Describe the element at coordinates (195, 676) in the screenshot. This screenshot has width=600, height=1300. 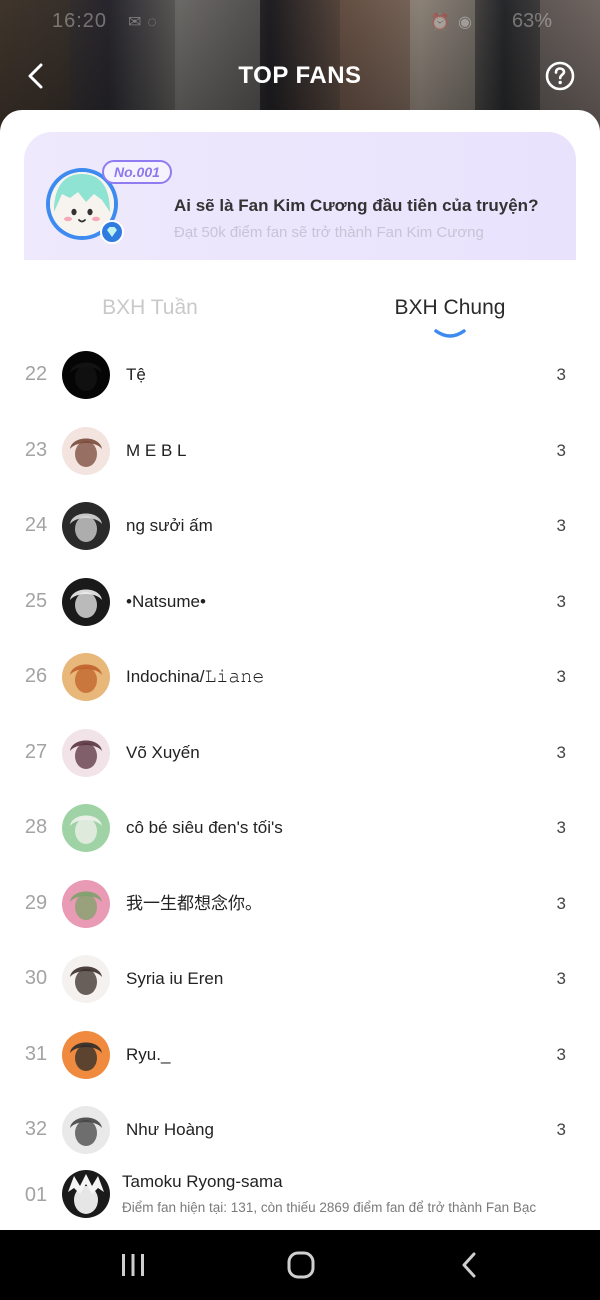
I see `fan-name: Indochina/𝙻𝚒𝚊𝚗𝚎` at that location.